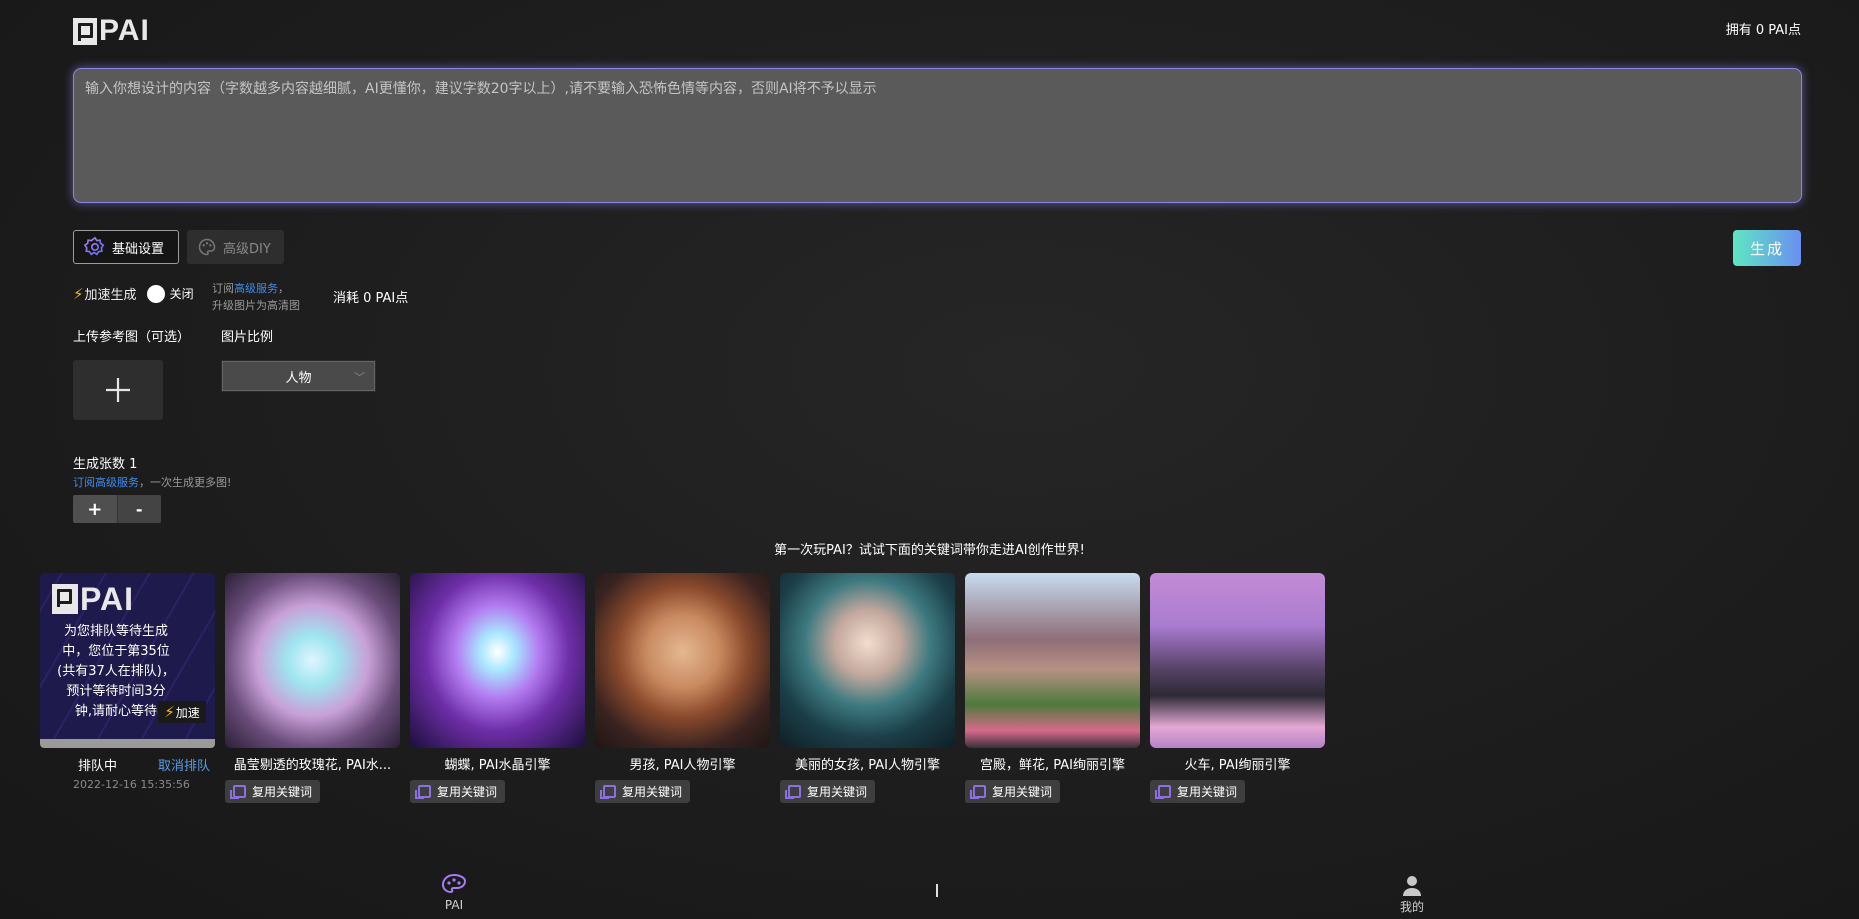  Describe the element at coordinates (497, 660) in the screenshot. I see `example-image-butterfly` at that location.